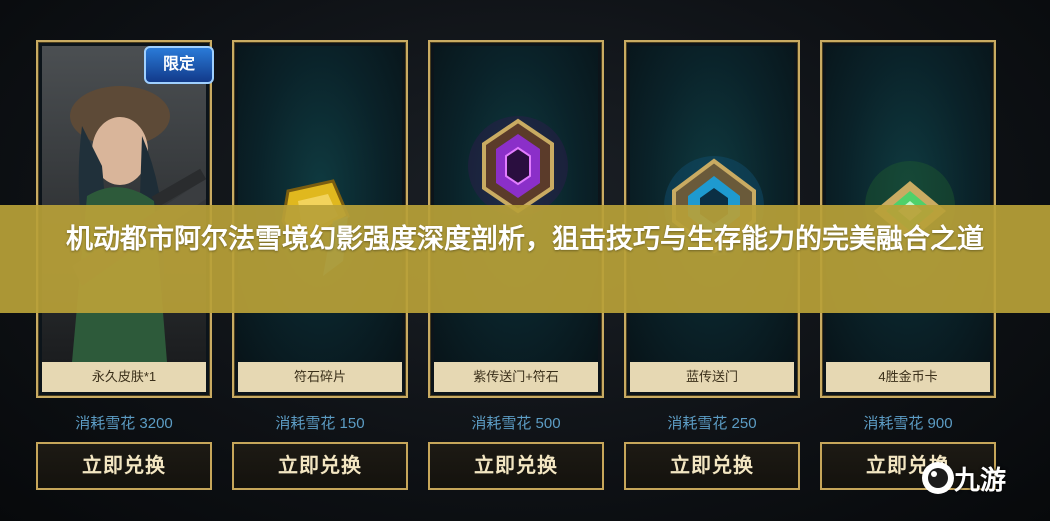 The width and height of the screenshot is (1050, 521). Describe the element at coordinates (908, 377) in the screenshot. I see `card-label: 4胜金币卡` at that location.